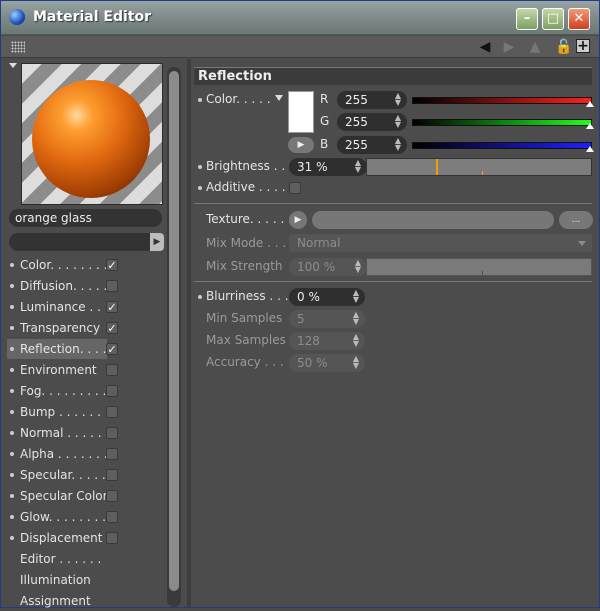 The image size is (600, 611). I want to click on texture-menu-button: ▶, so click(298, 220).